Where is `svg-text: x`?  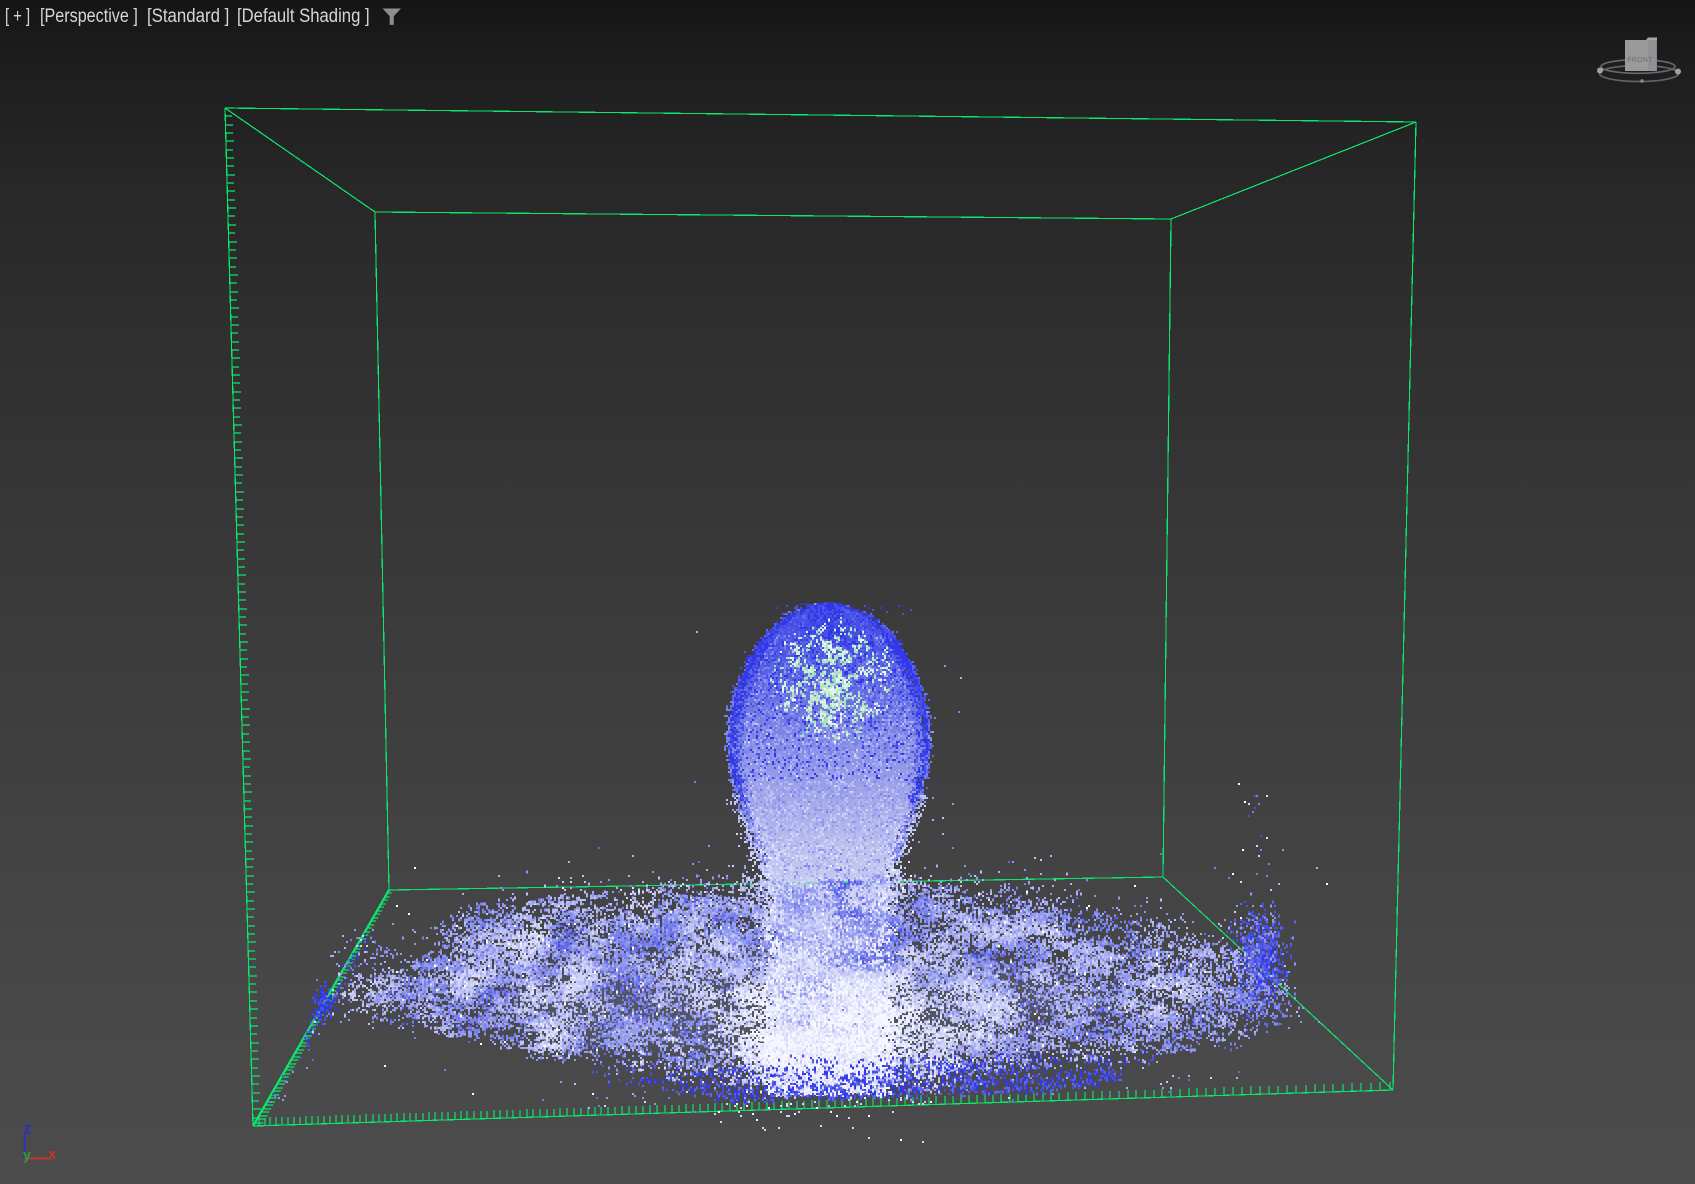
svg-text: x is located at coordinates (53, 1154).